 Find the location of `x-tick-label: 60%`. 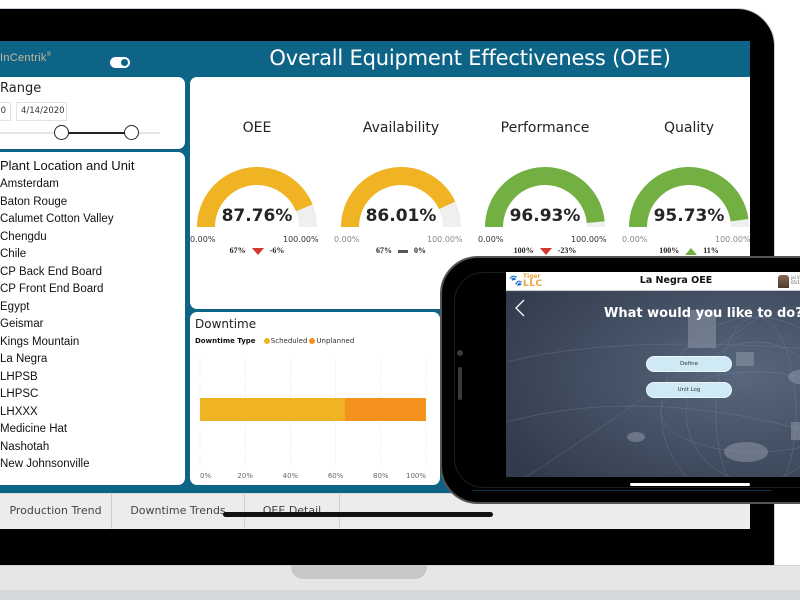

x-tick-label: 60% is located at coordinates (336, 476).